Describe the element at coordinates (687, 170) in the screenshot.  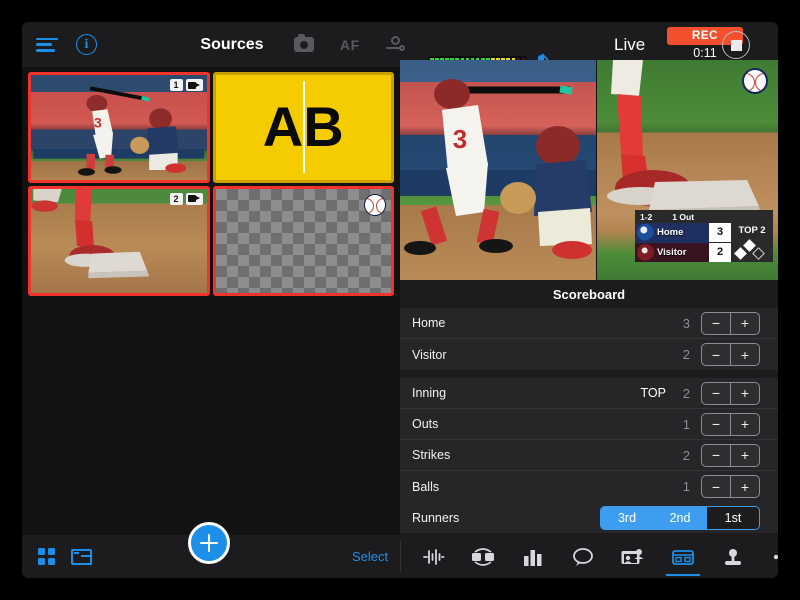
I see `program-monitor: 1-2 1 Out NCAA Home Visitor 3` at that location.